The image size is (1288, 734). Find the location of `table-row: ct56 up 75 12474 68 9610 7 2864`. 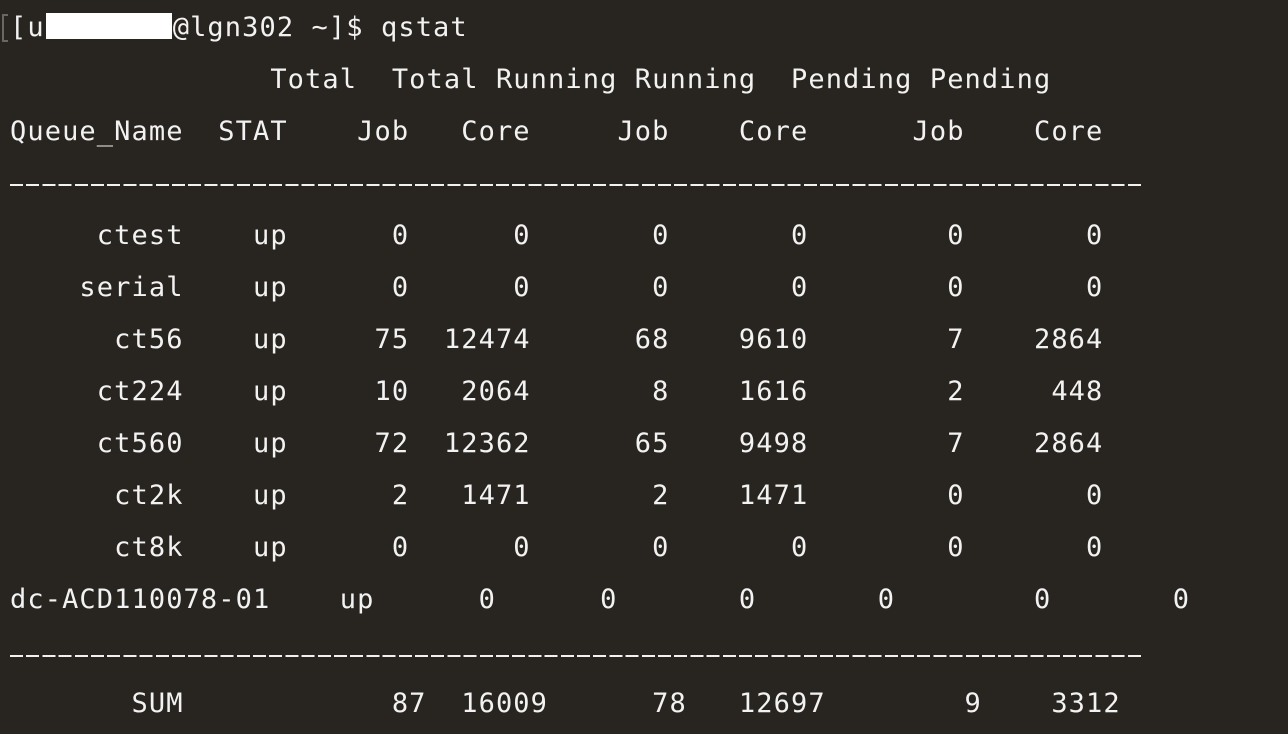

table-row: ct56 up 75 12474 68 9610 7 2864 is located at coordinates (557, 339).